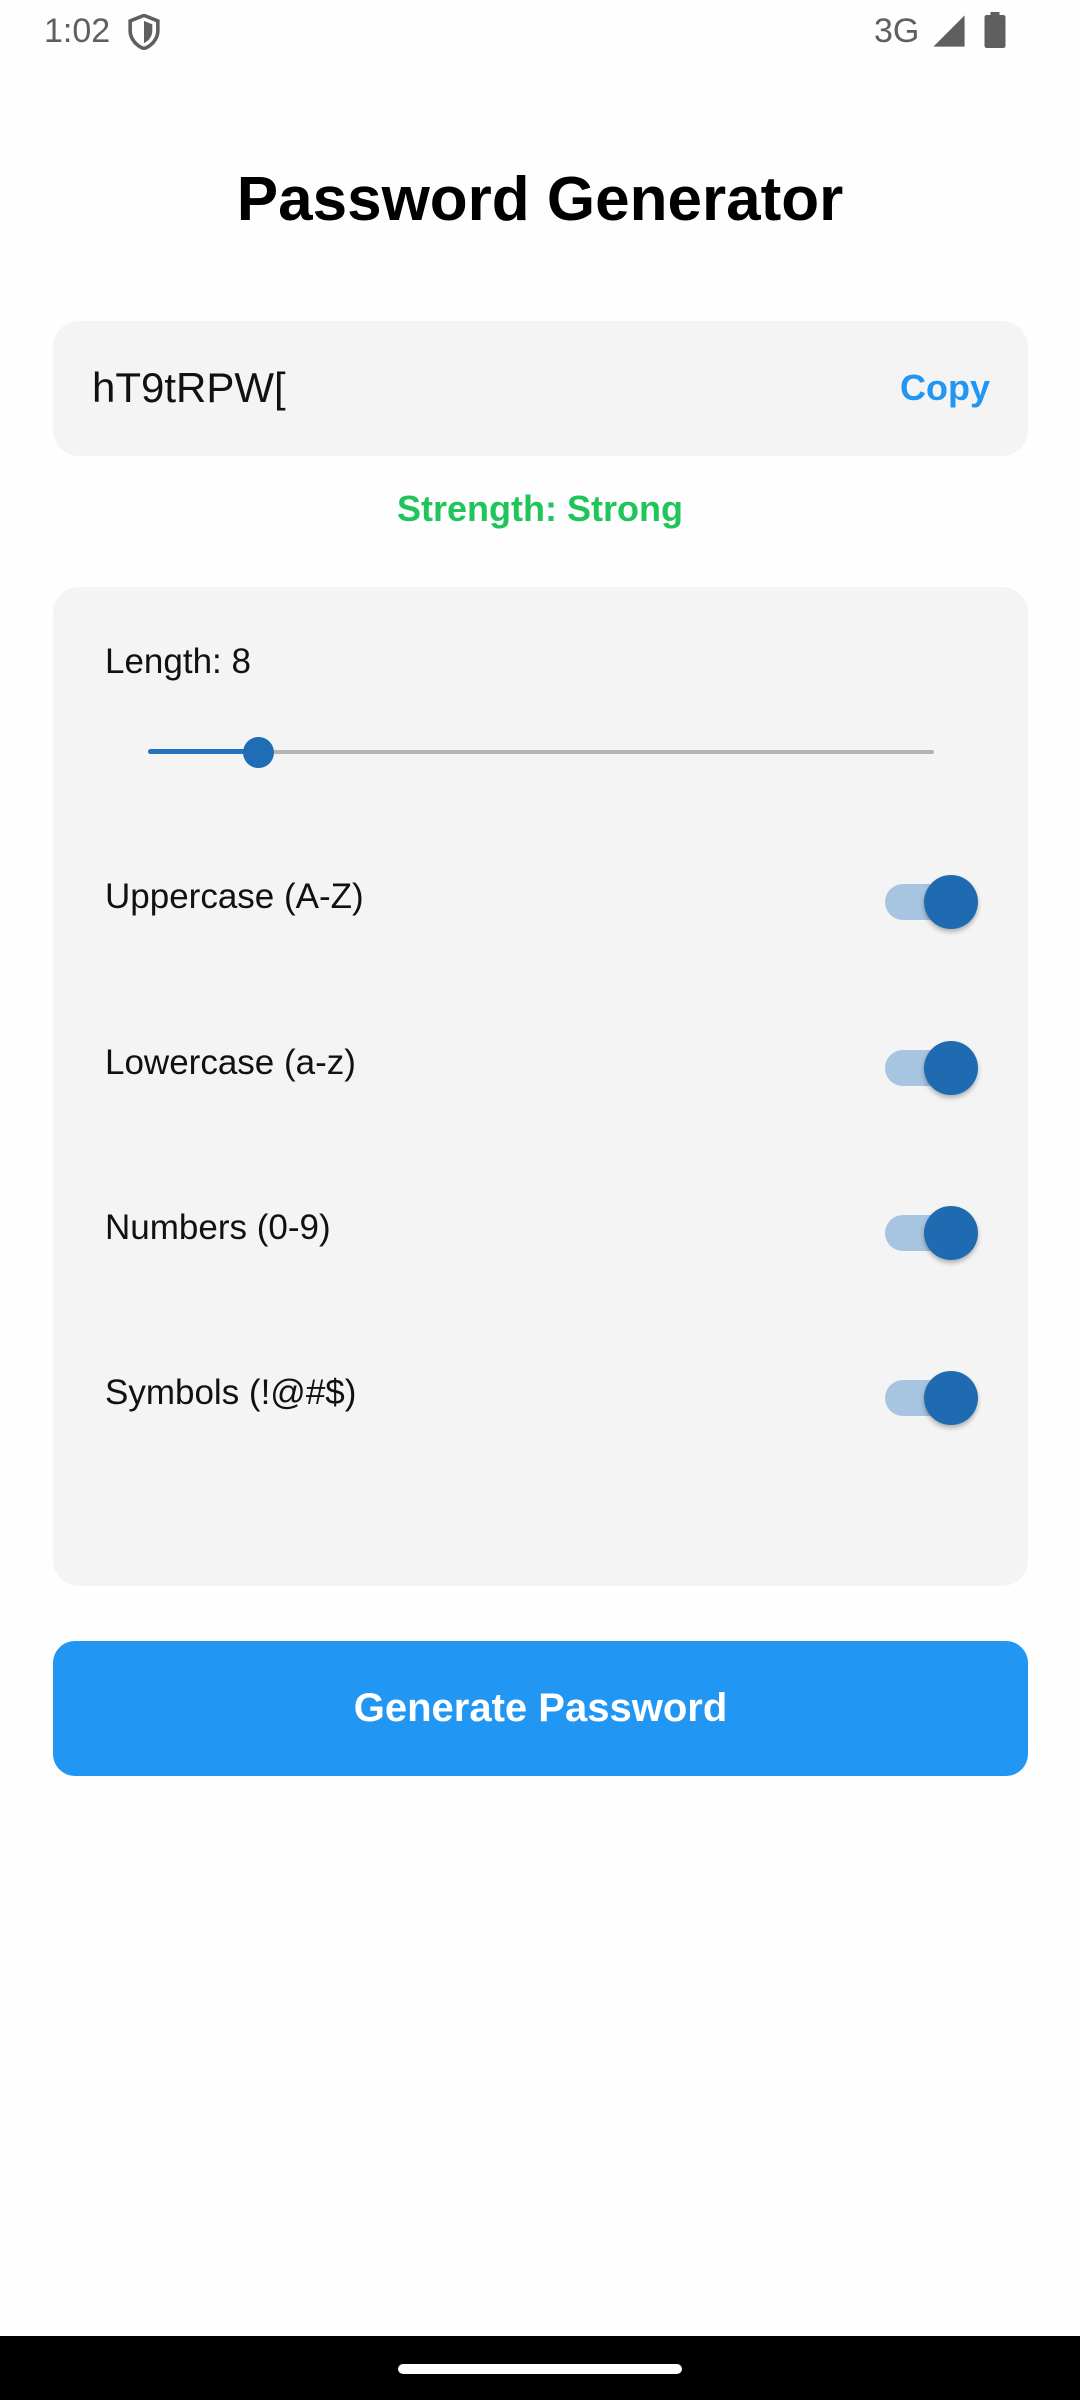  I want to click on length-slider, so click(541, 752).